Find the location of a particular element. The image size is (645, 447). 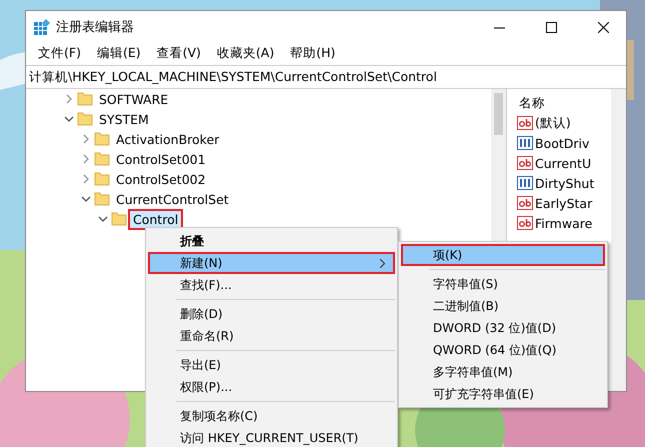

submenu-item: 字符串值(S) is located at coordinates (503, 284).